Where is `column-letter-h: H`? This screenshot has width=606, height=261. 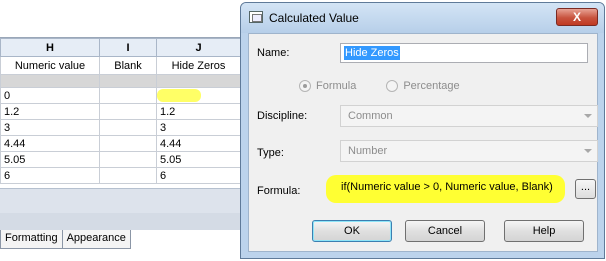
column-letter-h: H is located at coordinates (50, 47).